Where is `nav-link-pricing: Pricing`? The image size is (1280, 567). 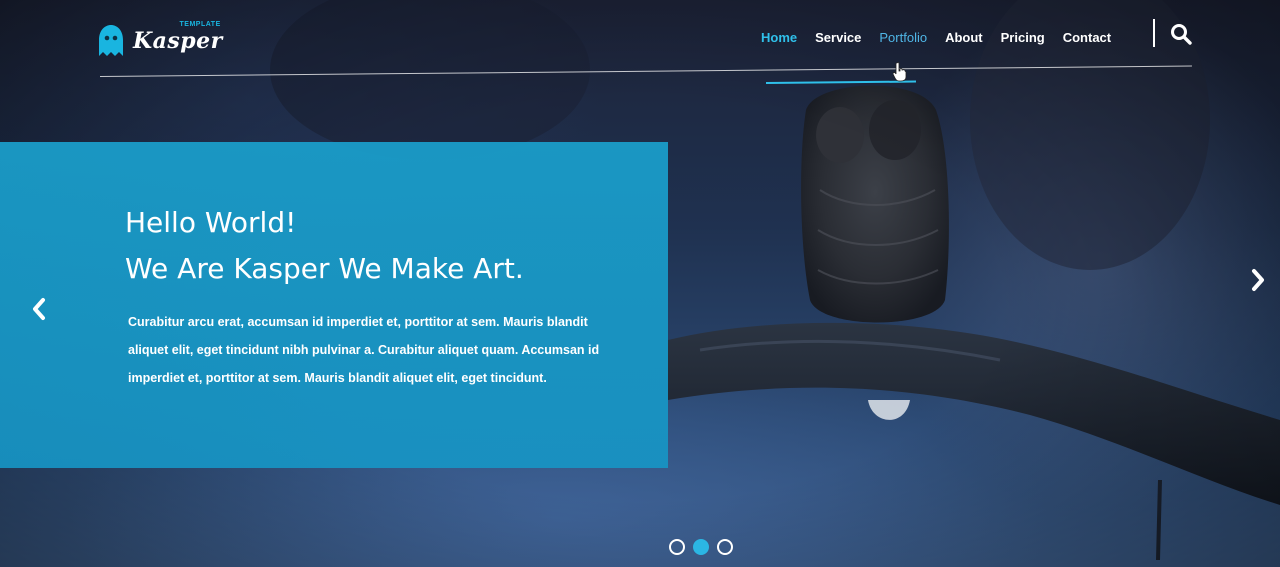
nav-link-pricing: Pricing is located at coordinates (1023, 38).